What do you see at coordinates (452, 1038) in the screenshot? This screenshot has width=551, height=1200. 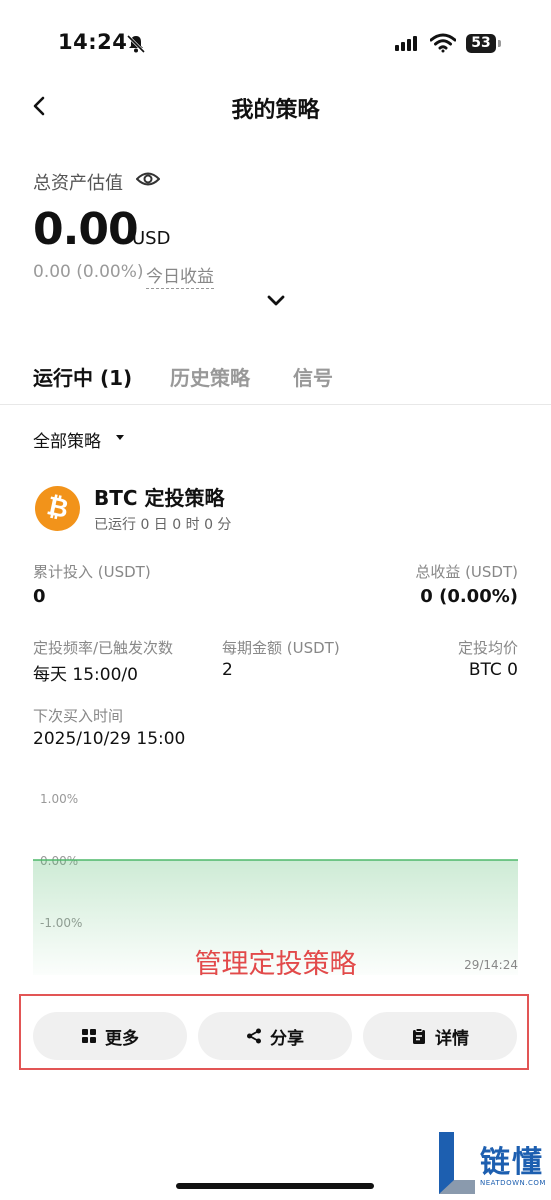 I see `details-button-label: 详情` at bounding box center [452, 1038].